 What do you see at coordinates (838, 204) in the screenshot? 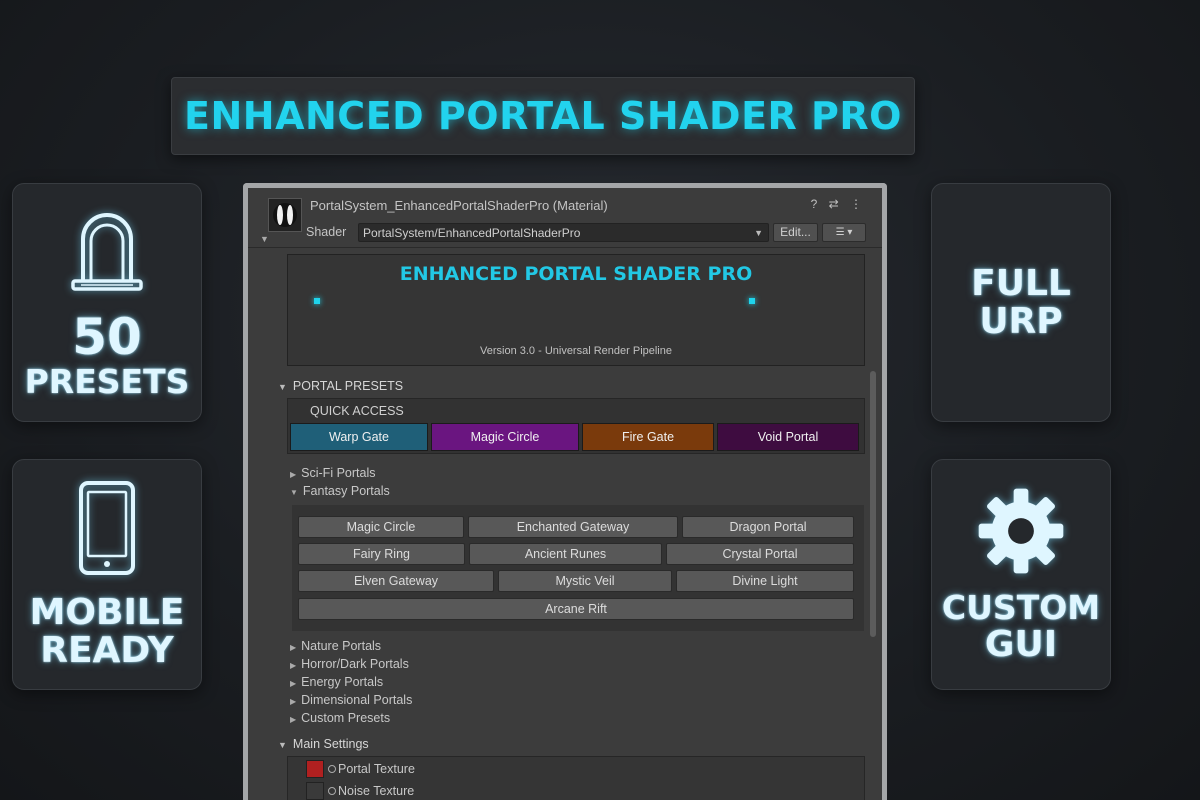
I see `header-icons: ? ⇄ ⋮` at bounding box center [838, 204].